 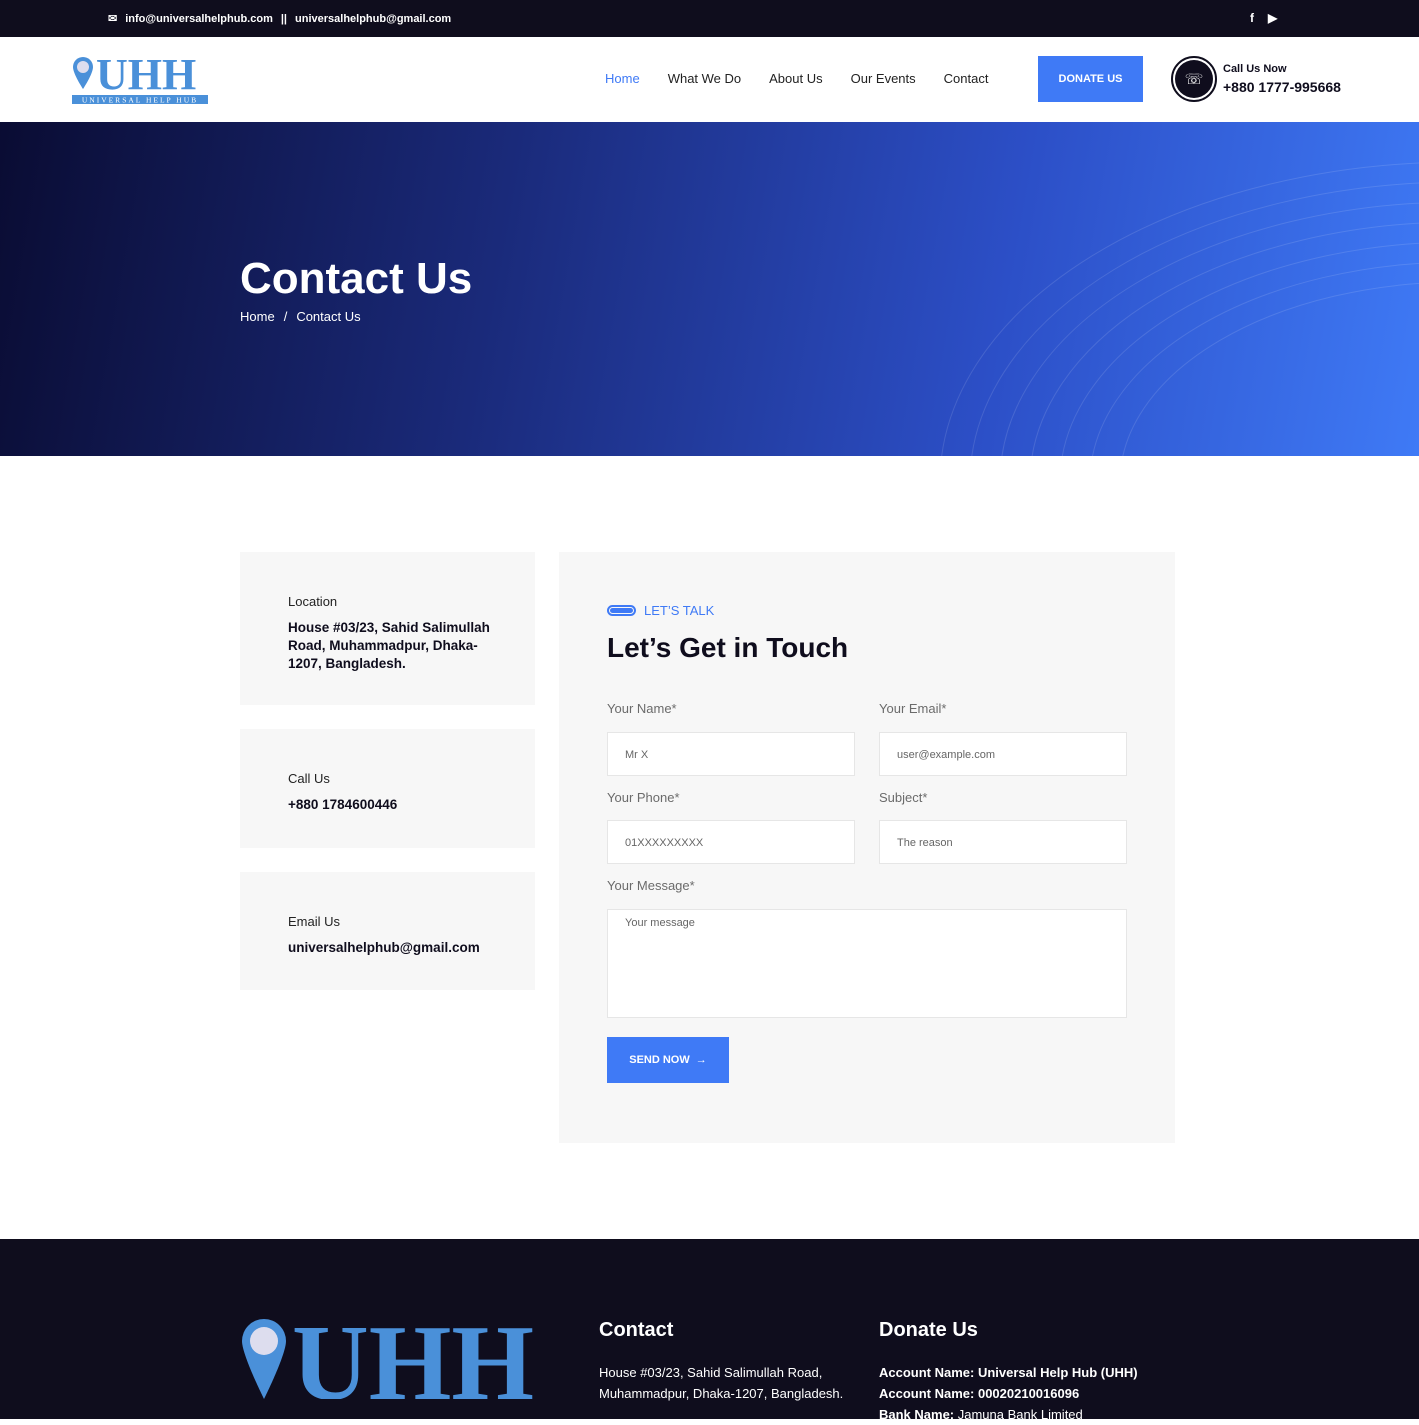 What do you see at coordinates (314, 921) in the screenshot?
I see `email-label: Email Us` at bounding box center [314, 921].